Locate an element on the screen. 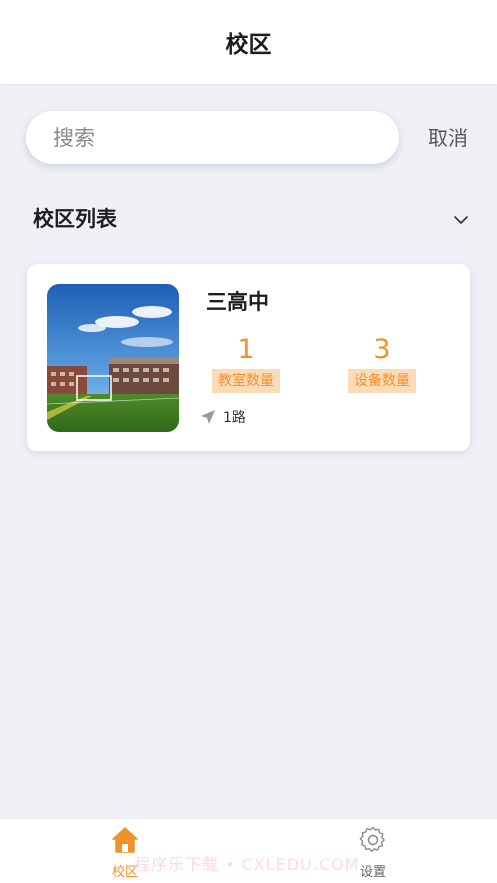 The height and width of the screenshot is (883, 497). campus-photo is located at coordinates (113, 358).